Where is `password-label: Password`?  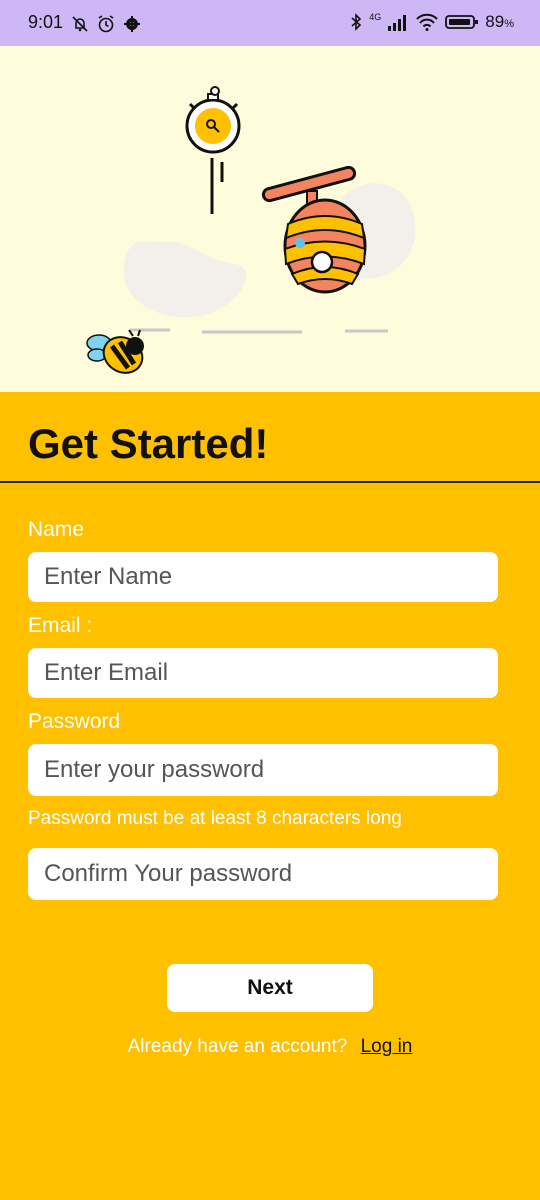 password-label: Password is located at coordinates (74, 721).